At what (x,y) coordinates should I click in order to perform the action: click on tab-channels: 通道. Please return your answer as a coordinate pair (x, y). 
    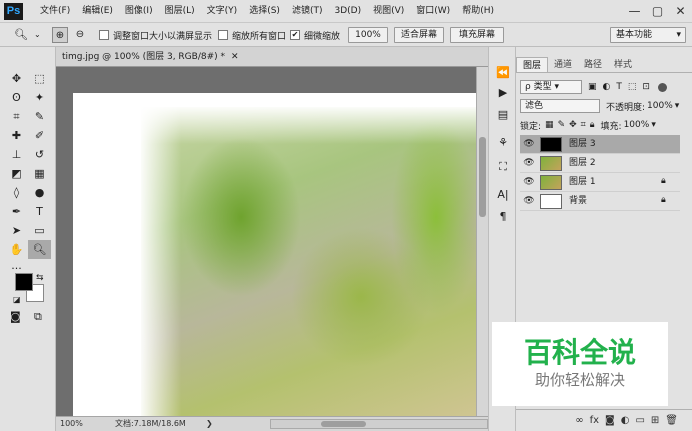
    Looking at the image, I should click on (563, 64).